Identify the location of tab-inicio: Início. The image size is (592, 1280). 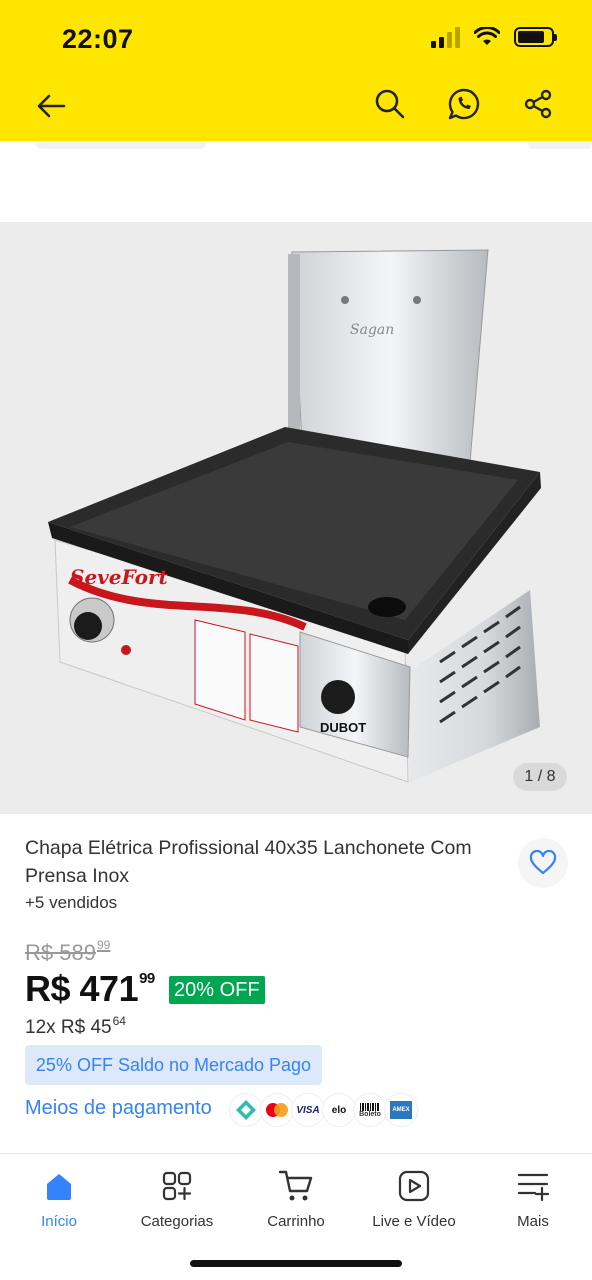
(59, 1198).